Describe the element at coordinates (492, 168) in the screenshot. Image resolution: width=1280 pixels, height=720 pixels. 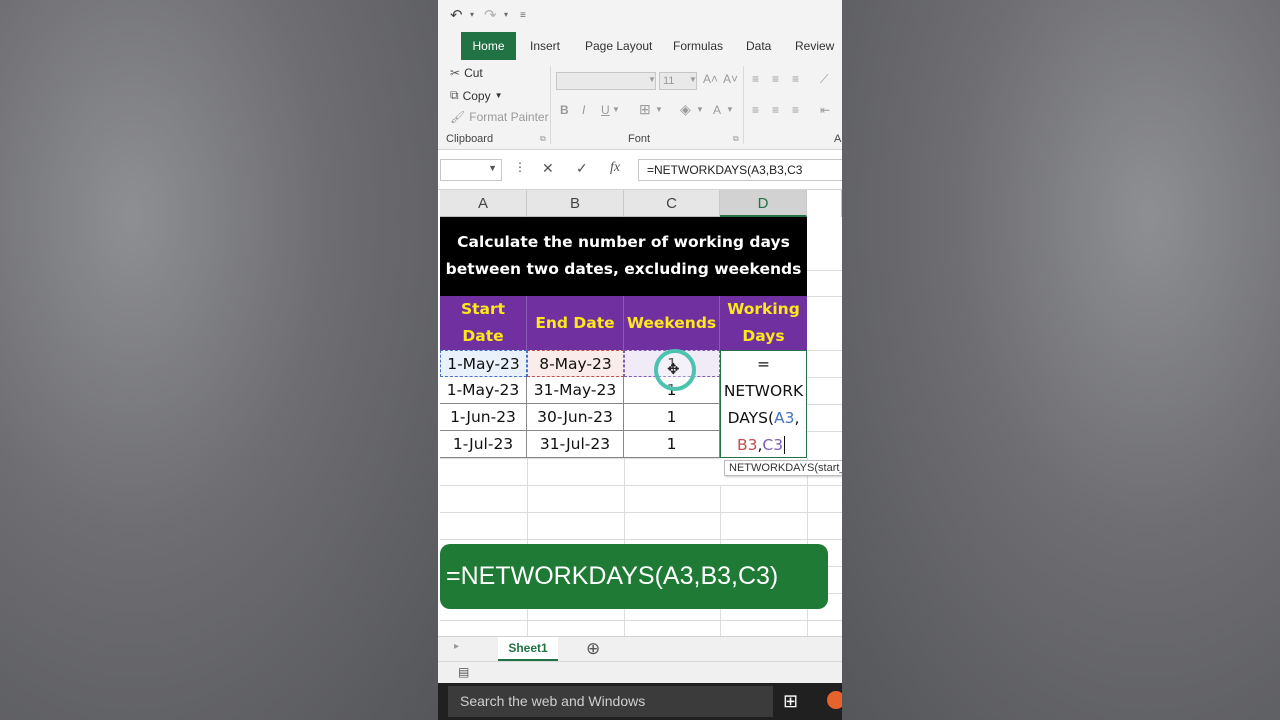
I see `name-box-dropdown-icon: ▼` at that location.